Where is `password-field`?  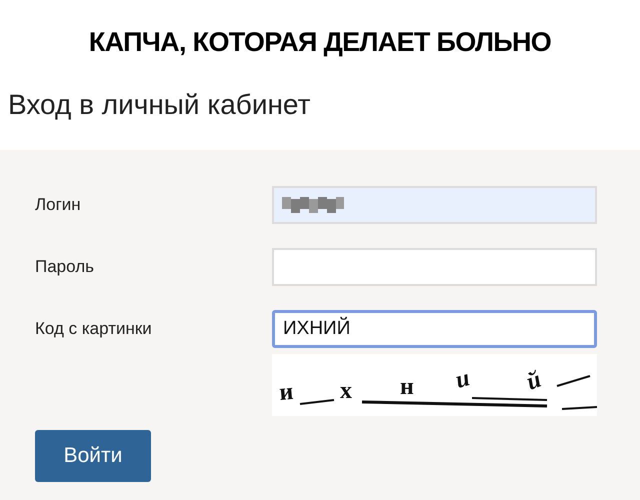
password-field is located at coordinates (434, 267).